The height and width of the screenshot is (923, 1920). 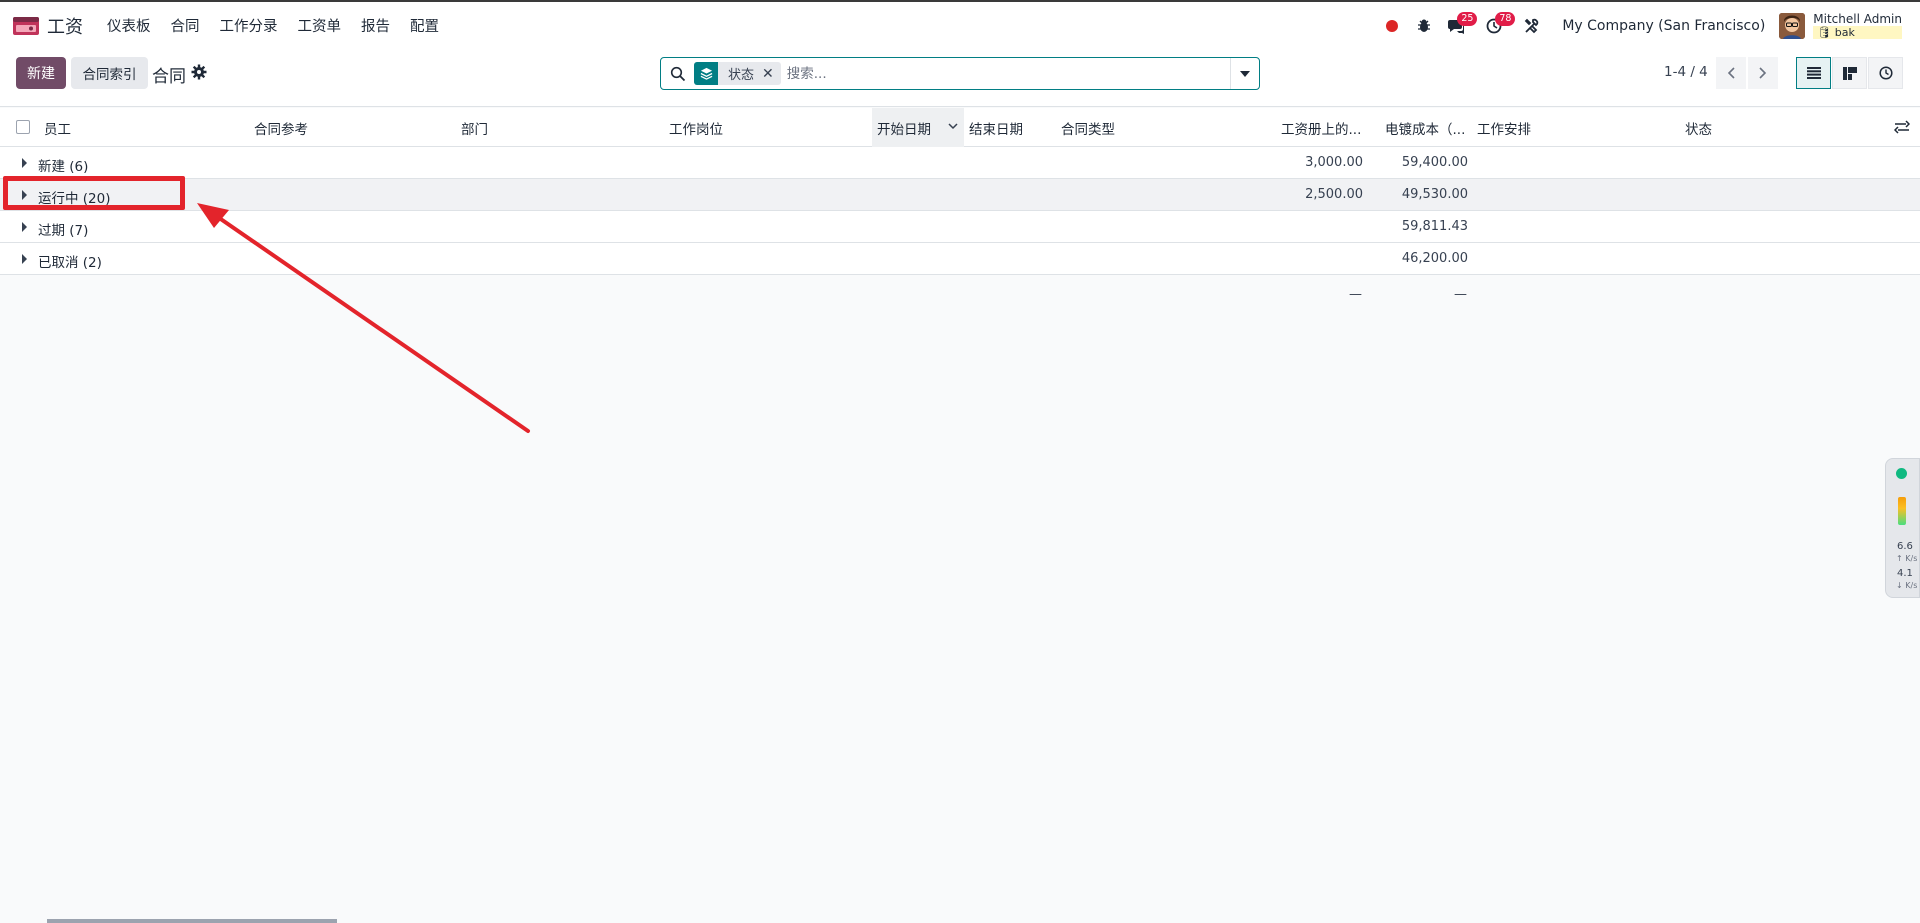 I want to click on group-wage: 2,500.00, so click(x=1334, y=194).